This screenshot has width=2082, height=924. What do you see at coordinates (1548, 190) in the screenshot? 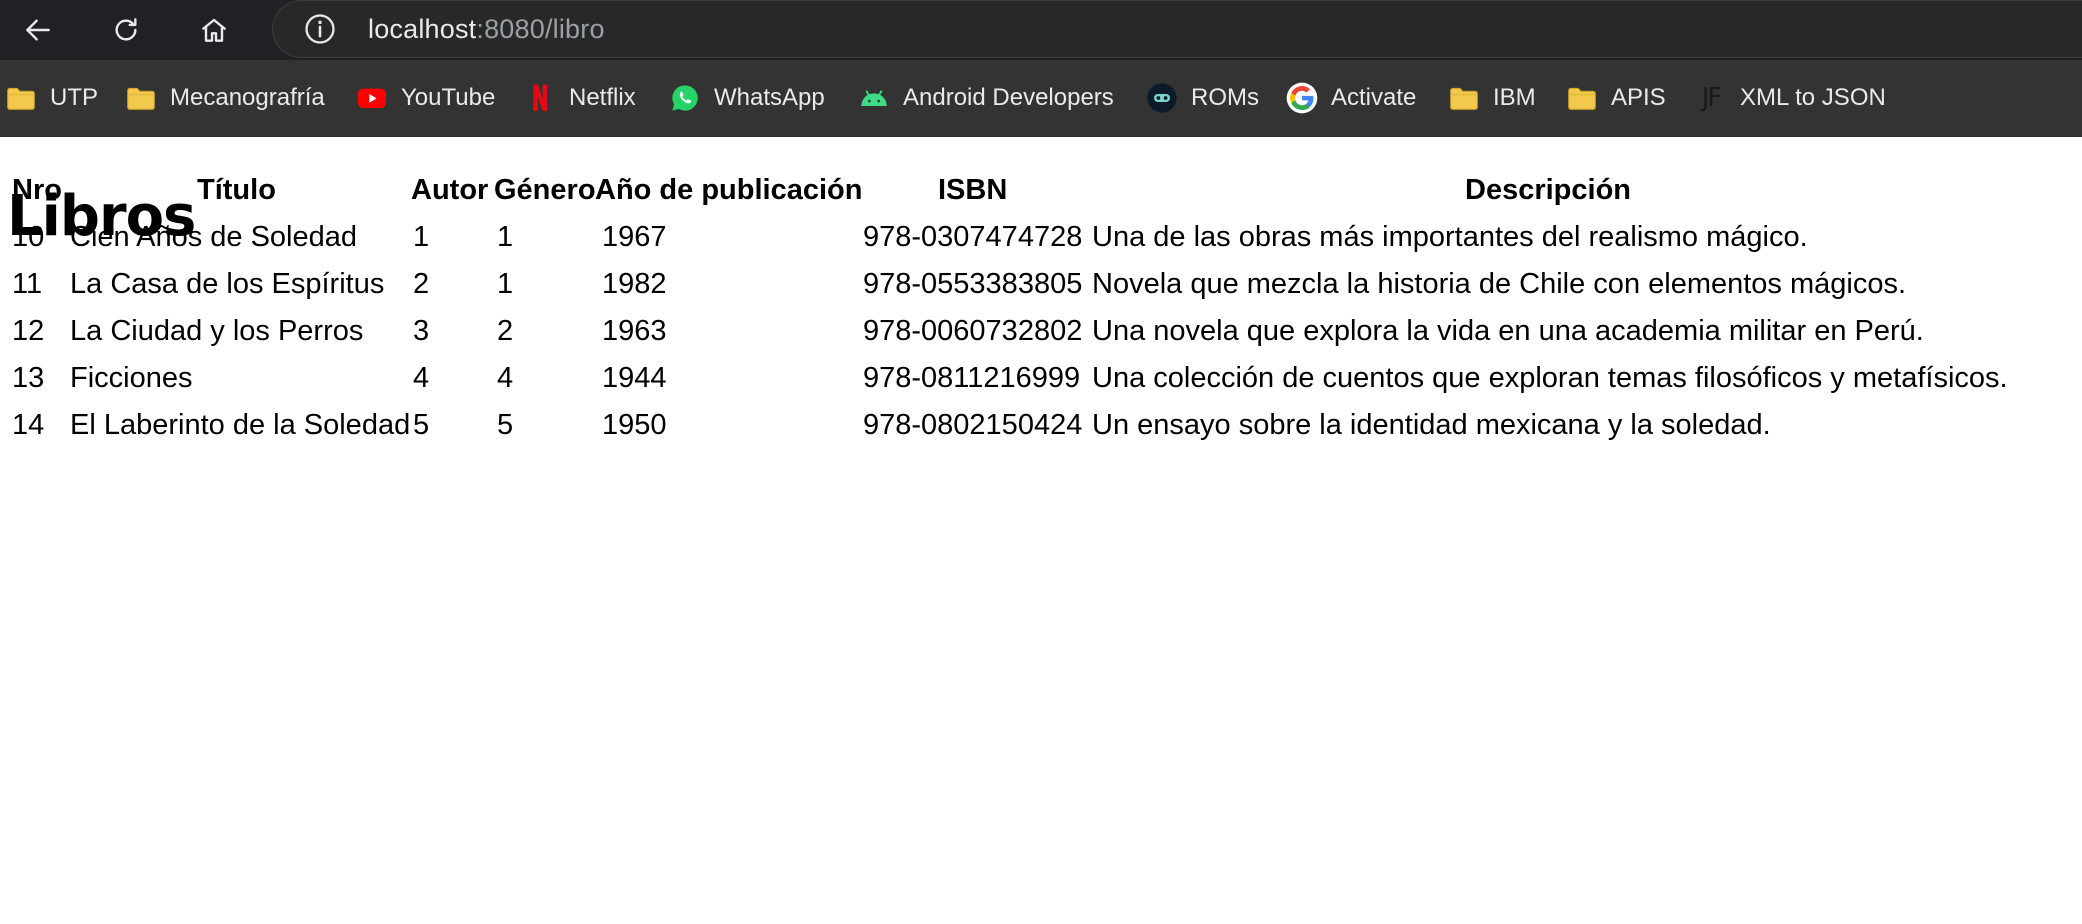
I see `header-descripcion: Descripción` at bounding box center [1548, 190].